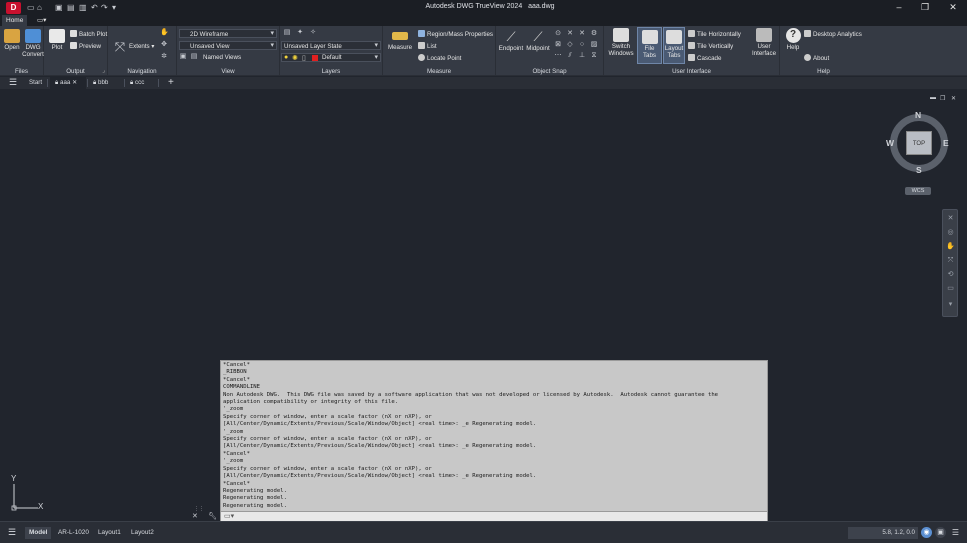 The width and height of the screenshot is (967, 543). What do you see at coordinates (940, 532) in the screenshot?
I see `clean-screen-icon: ▣` at bounding box center [940, 532].